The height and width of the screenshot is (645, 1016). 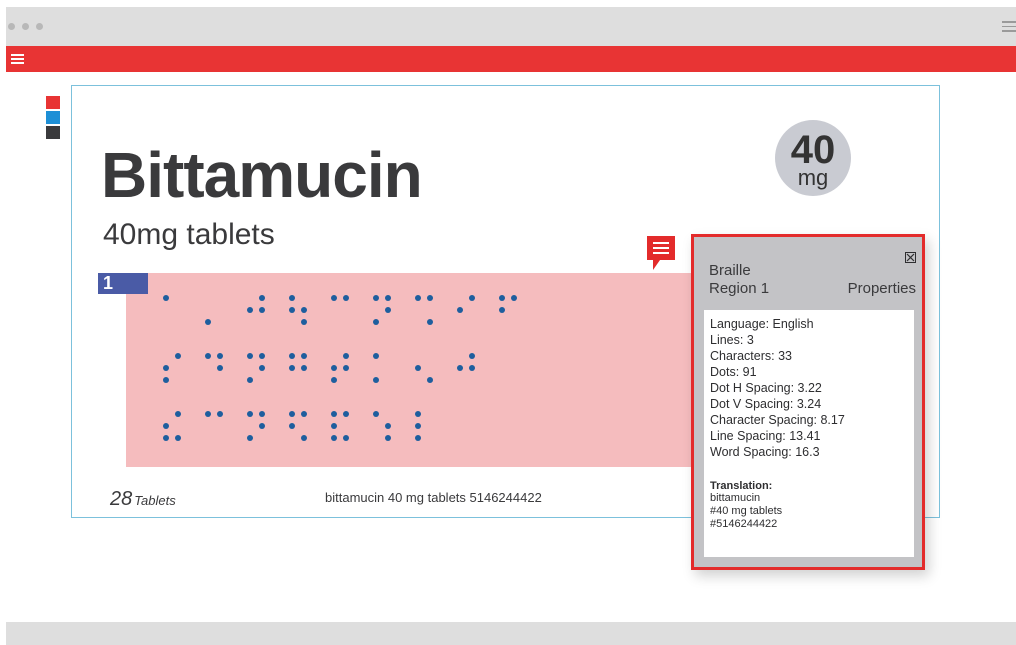 What do you see at coordinates (189, 234) in the screenshot?
I see `product-subtitle: 40mg tablets` at bounding box center [189, 234].